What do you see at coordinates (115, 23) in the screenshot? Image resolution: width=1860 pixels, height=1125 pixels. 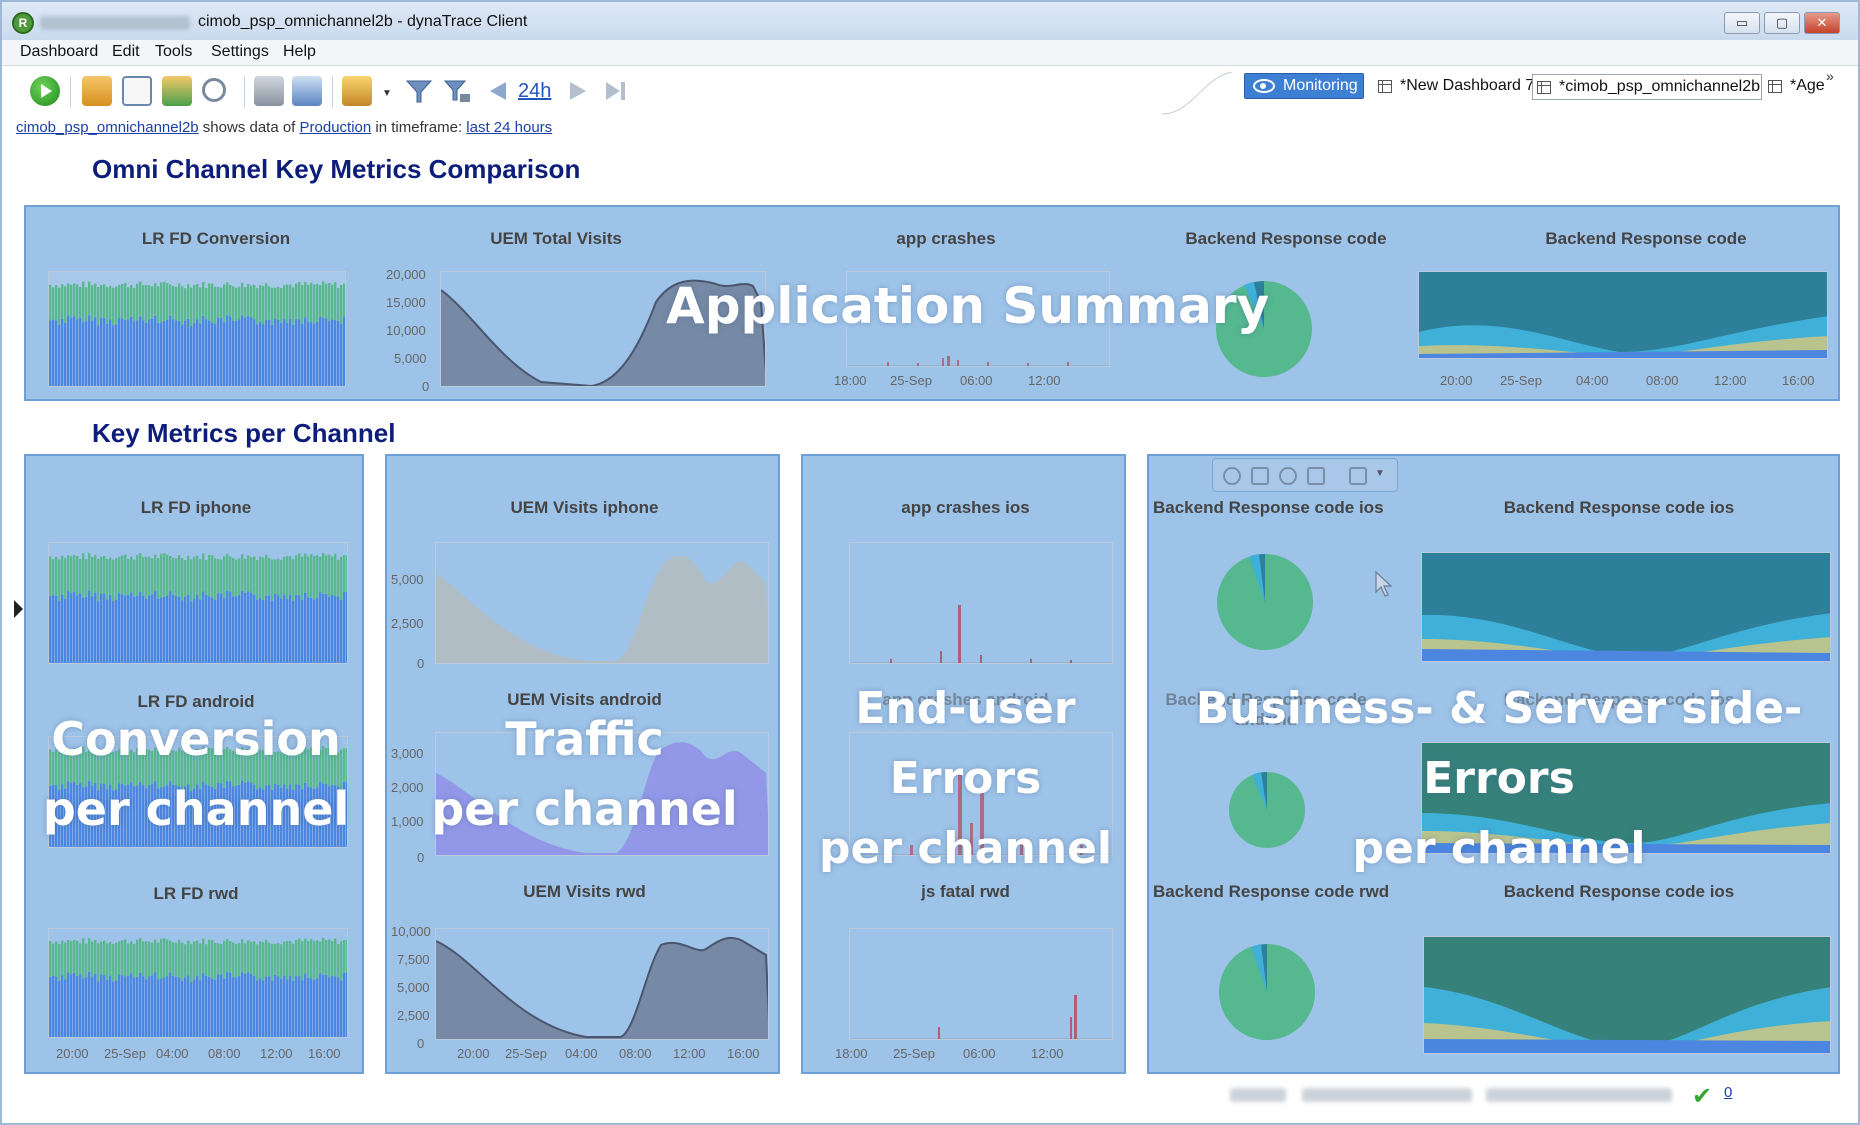 I see `title-blurred-text` at bounding box center [115, 23].